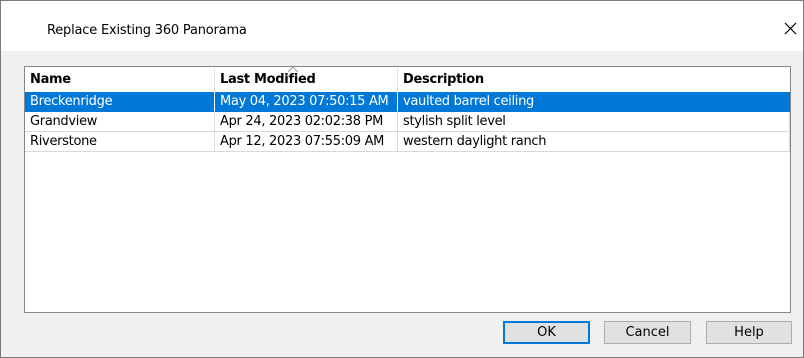 This screenshot has height=358, width=804. What do you see at coordinates (120, 142) in the screenshot?
I see `cell-name: Riverstone` at bounding box center [120, 142].